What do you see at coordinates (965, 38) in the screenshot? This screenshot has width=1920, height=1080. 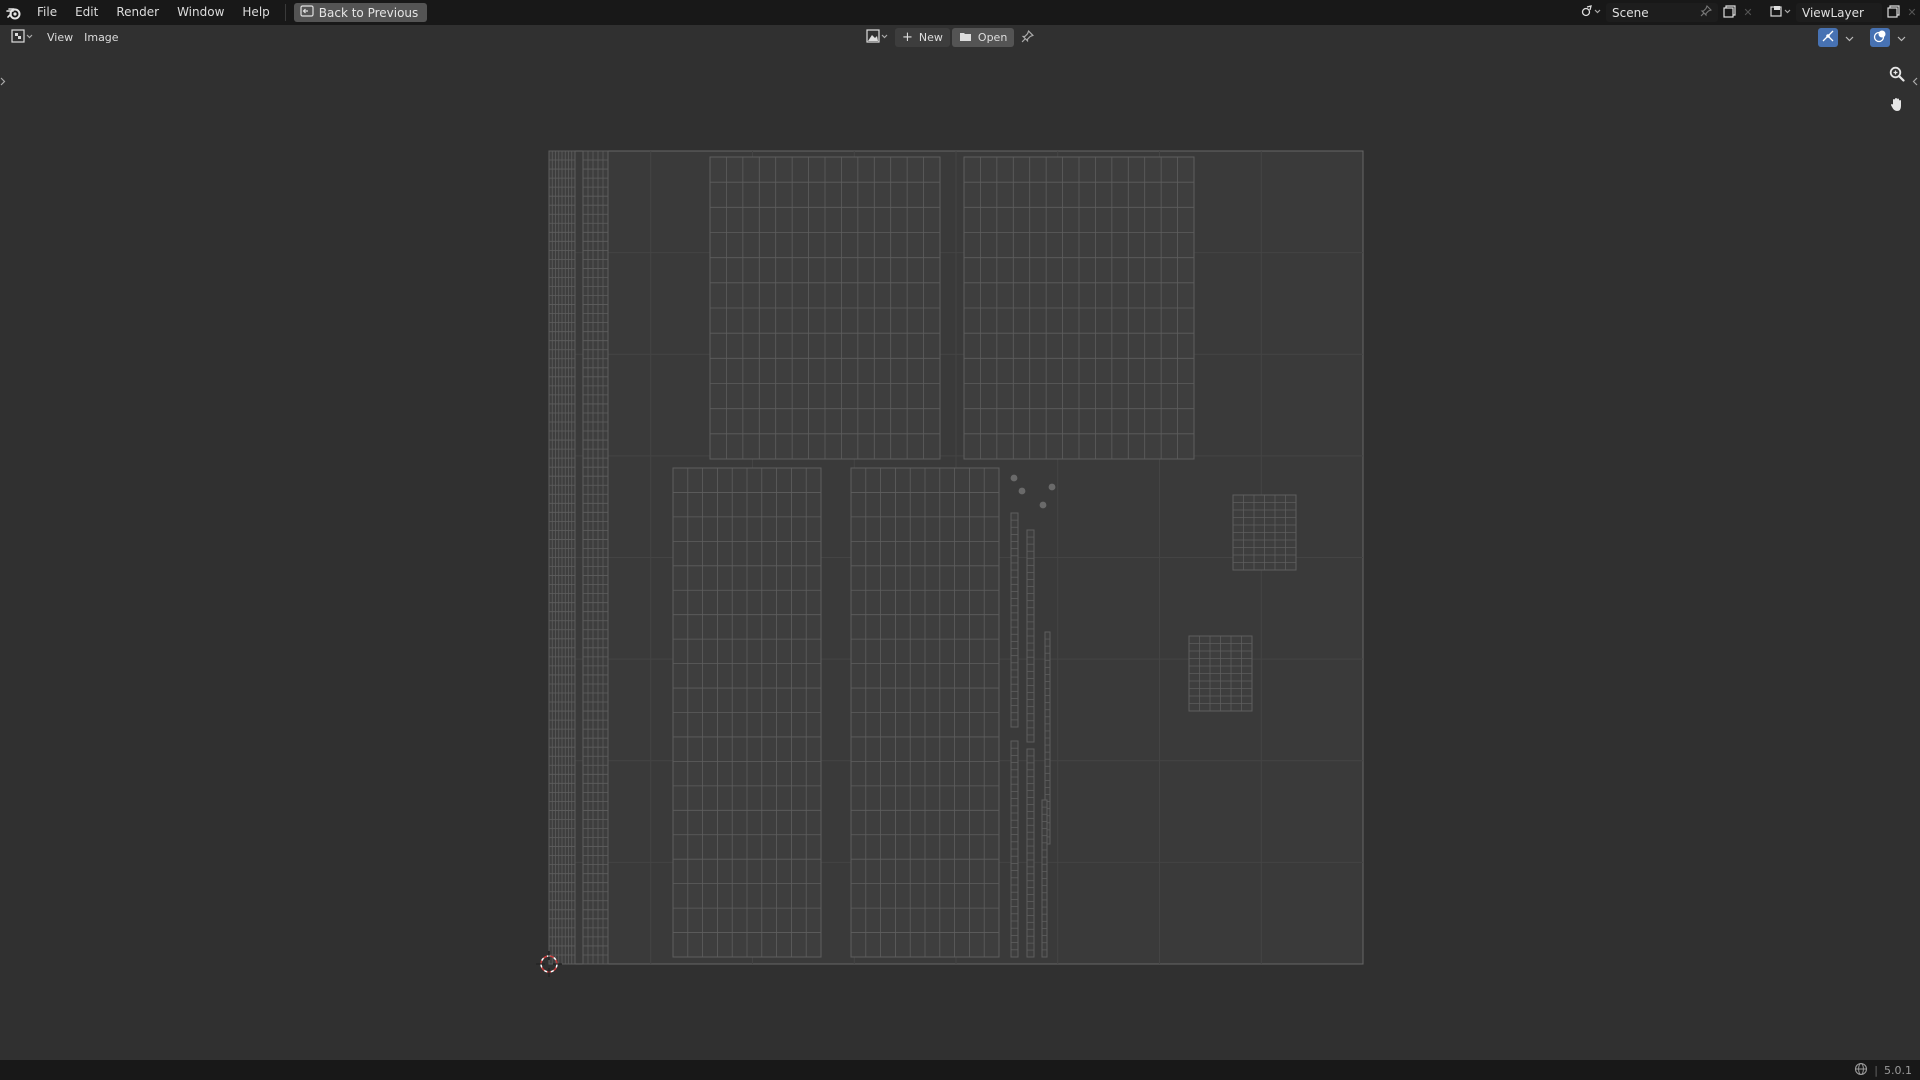 I see `folder-icon` at bounding box center [965, 38].